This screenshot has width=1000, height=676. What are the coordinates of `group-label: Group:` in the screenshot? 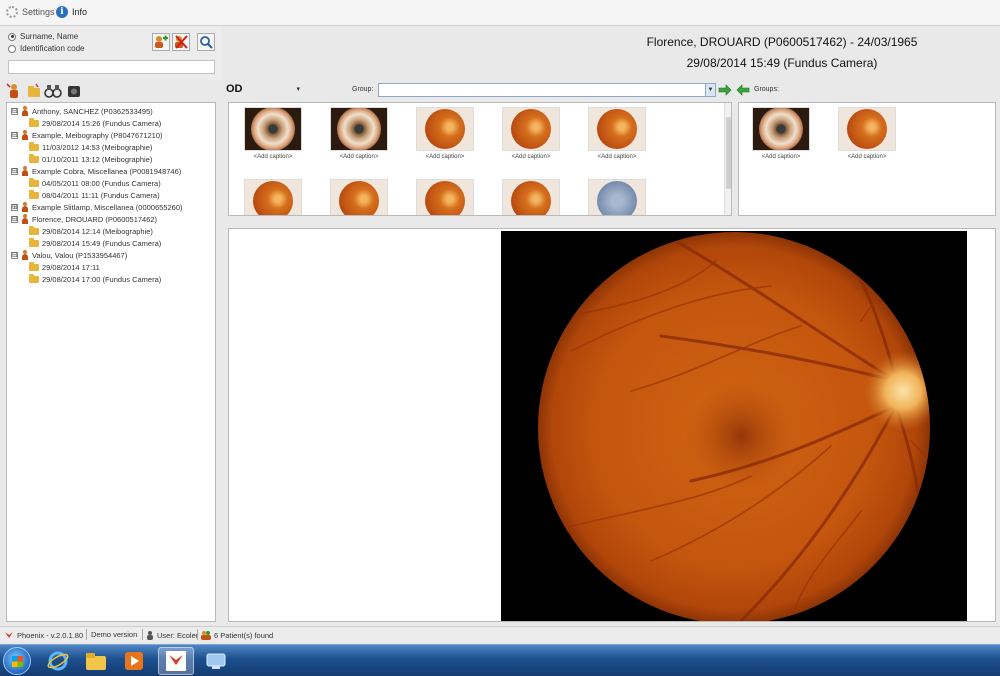 It's located at (363, 89).